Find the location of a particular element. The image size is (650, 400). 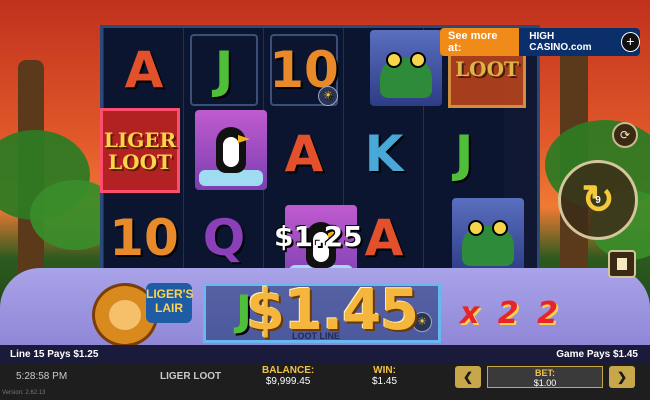

symbol-q: Q is located at coordinates (224, 238).